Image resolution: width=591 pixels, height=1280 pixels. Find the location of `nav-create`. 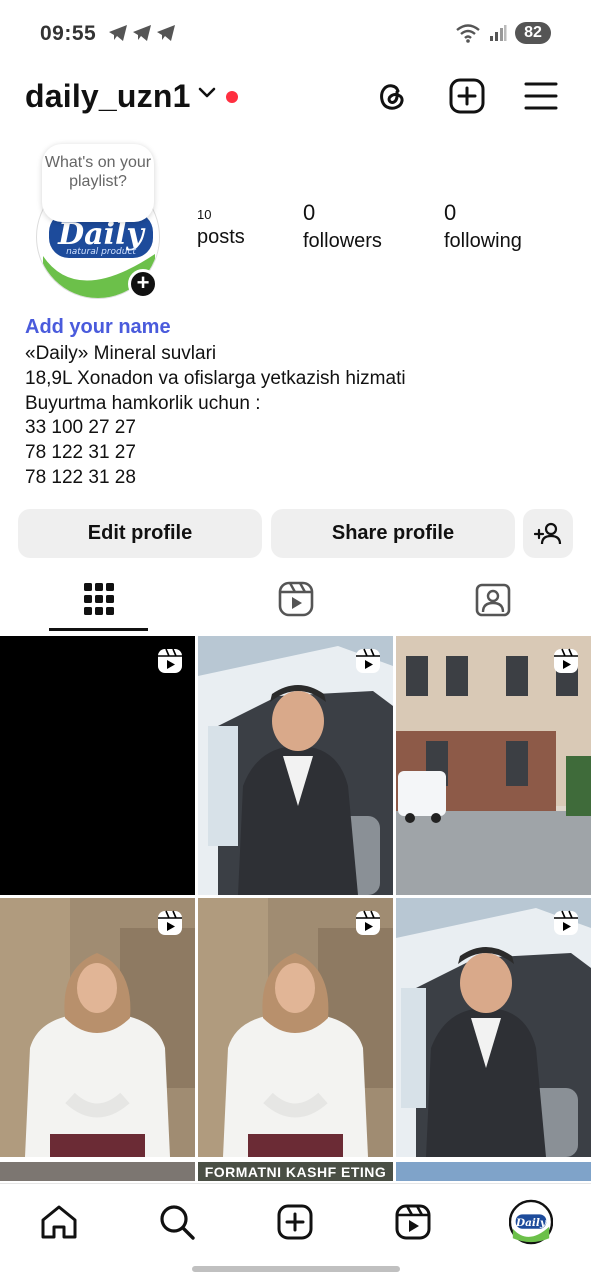

nav-create is located at coordinates (295, 1222).